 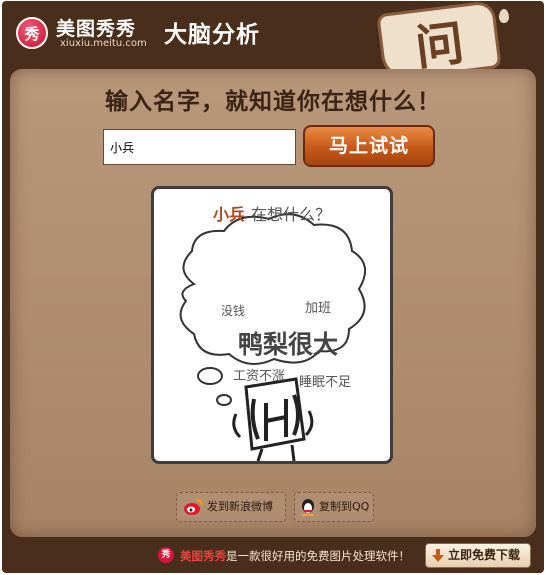 What do you see at coordinates (369, 146) in the screenshot?
I see `try-now-button: 马上试试` at bounding box center [369, 146].